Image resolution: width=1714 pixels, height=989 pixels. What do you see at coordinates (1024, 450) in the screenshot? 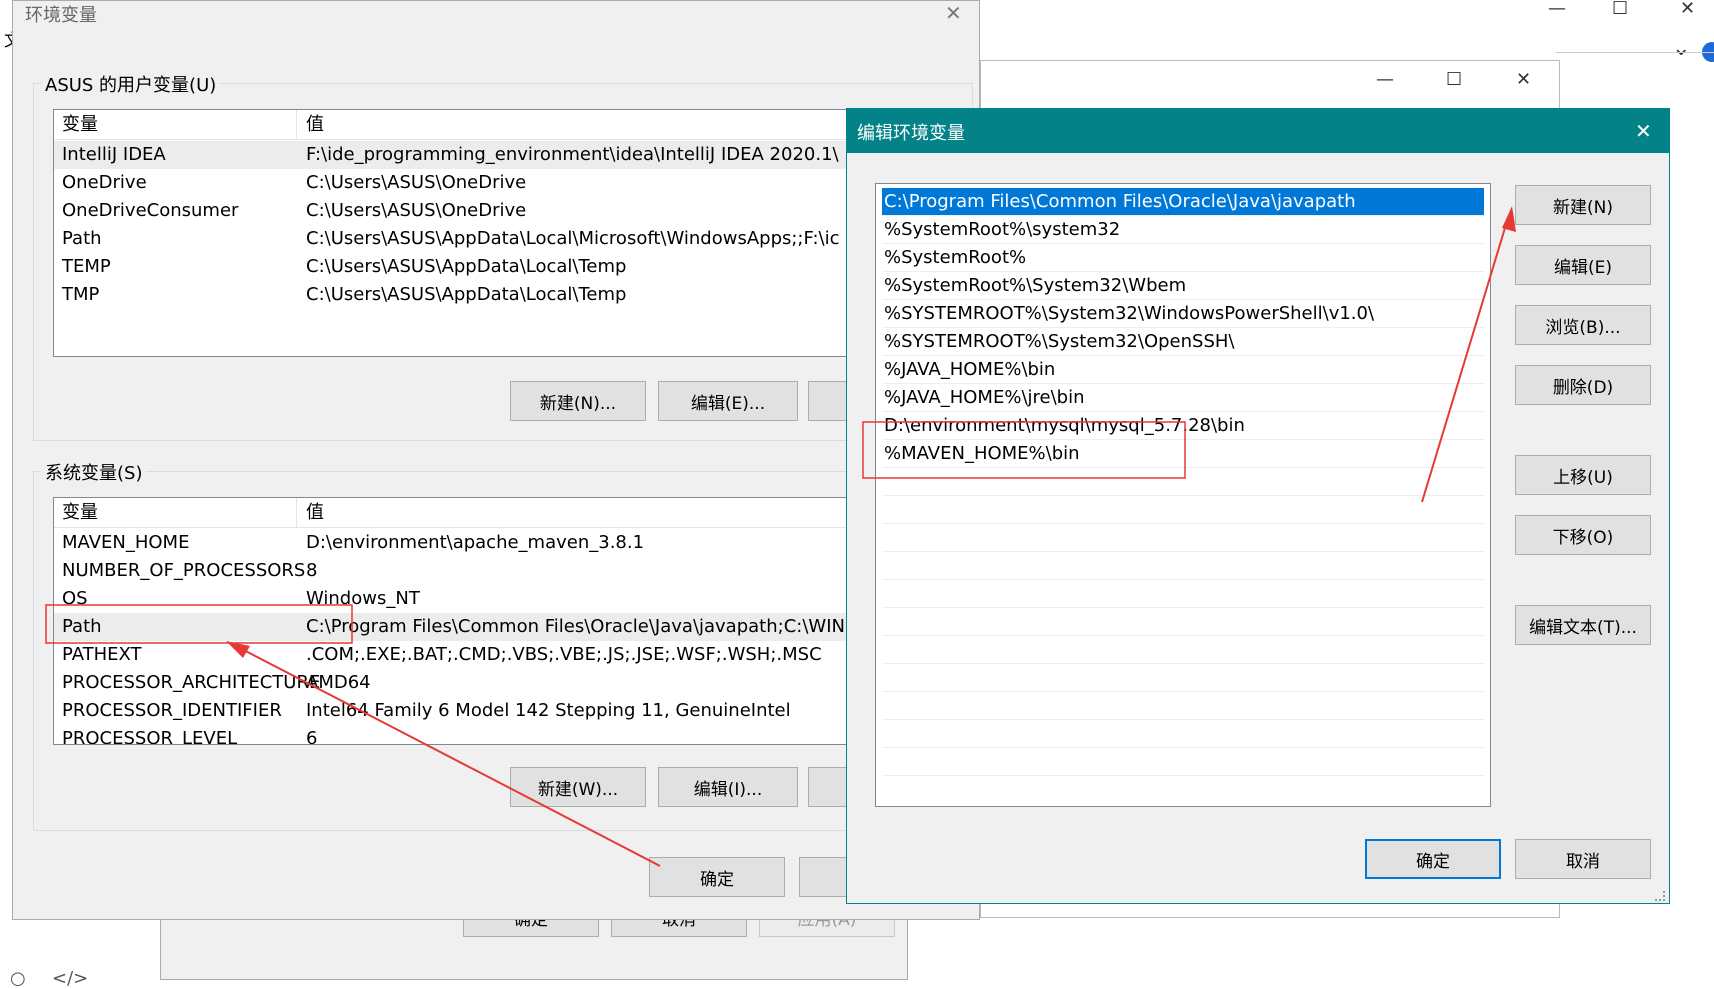
I see `highlight-maven-entry` at bounding box center [1024, 450].